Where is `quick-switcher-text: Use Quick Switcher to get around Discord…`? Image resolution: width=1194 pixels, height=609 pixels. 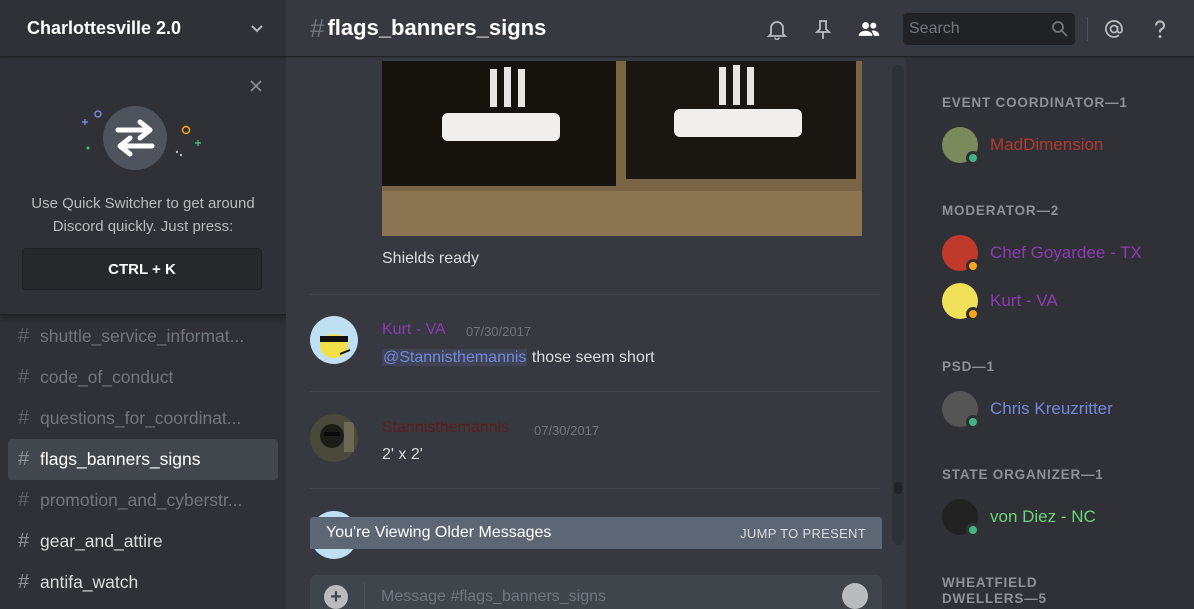 quick-switcher-text: Use Quick Switcher to get around Discord… is located at coordinates (143, 215).